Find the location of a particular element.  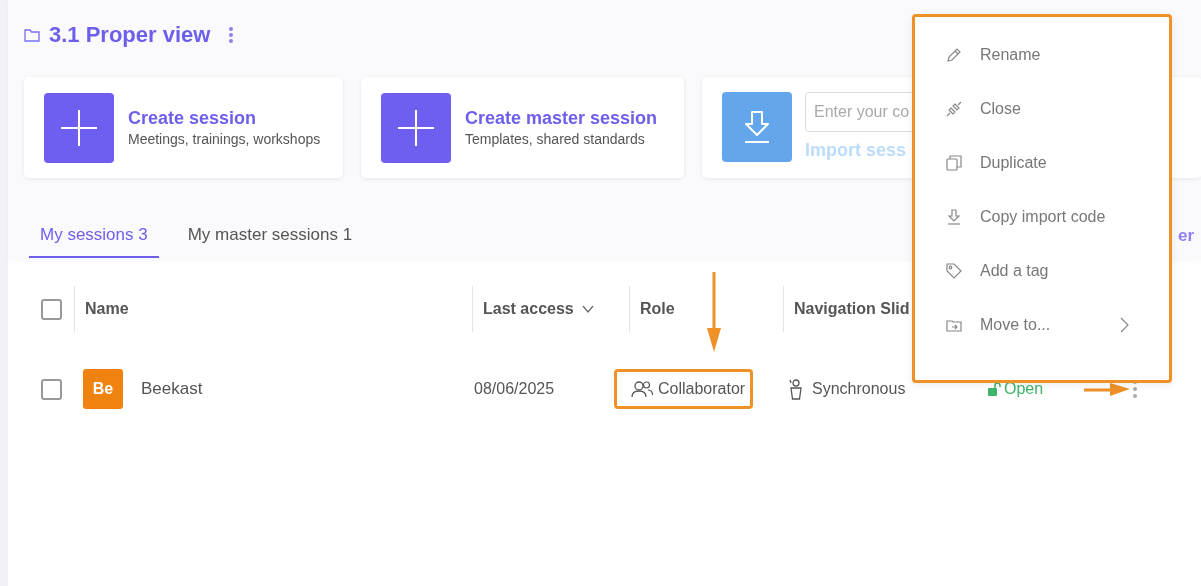

menu-item: Duplicate is located at coordinates (1042, 163).